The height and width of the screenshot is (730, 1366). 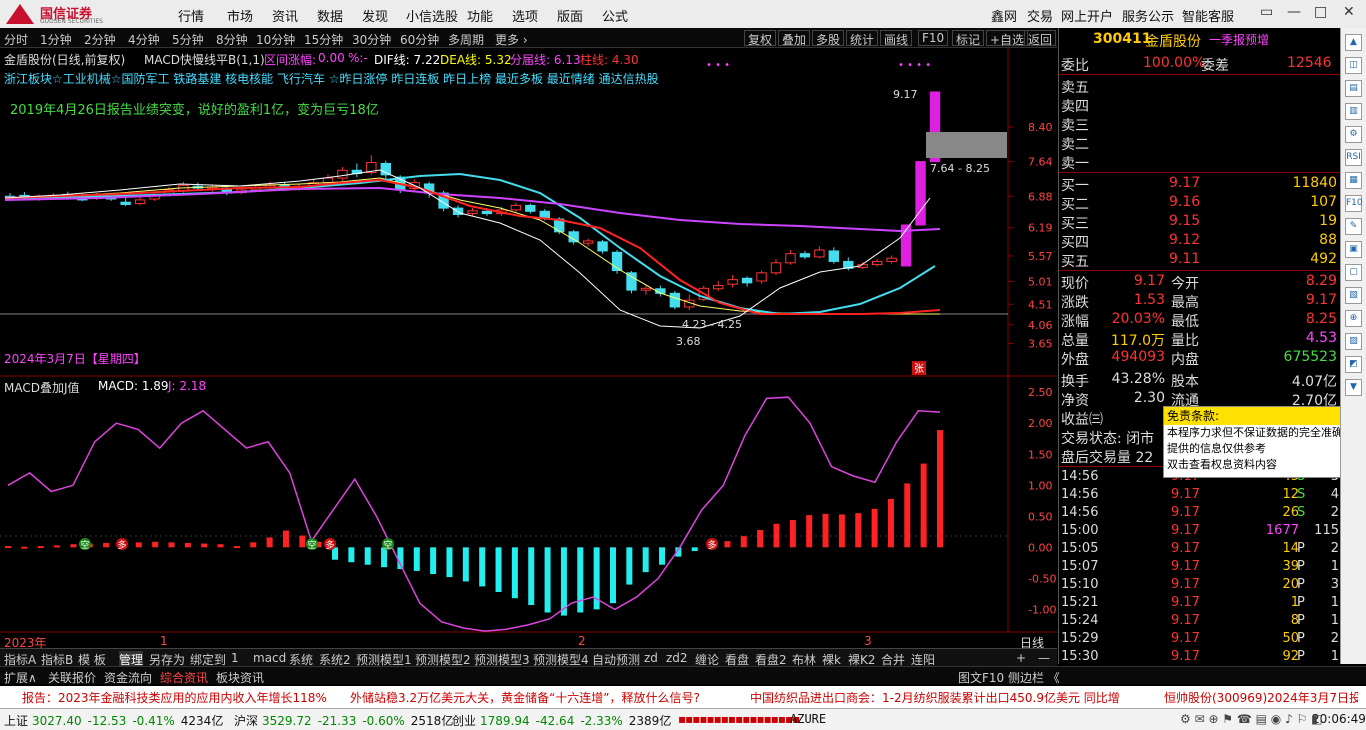 I want to click on menu-zixun: 资讯, so click(x=285, y=15).